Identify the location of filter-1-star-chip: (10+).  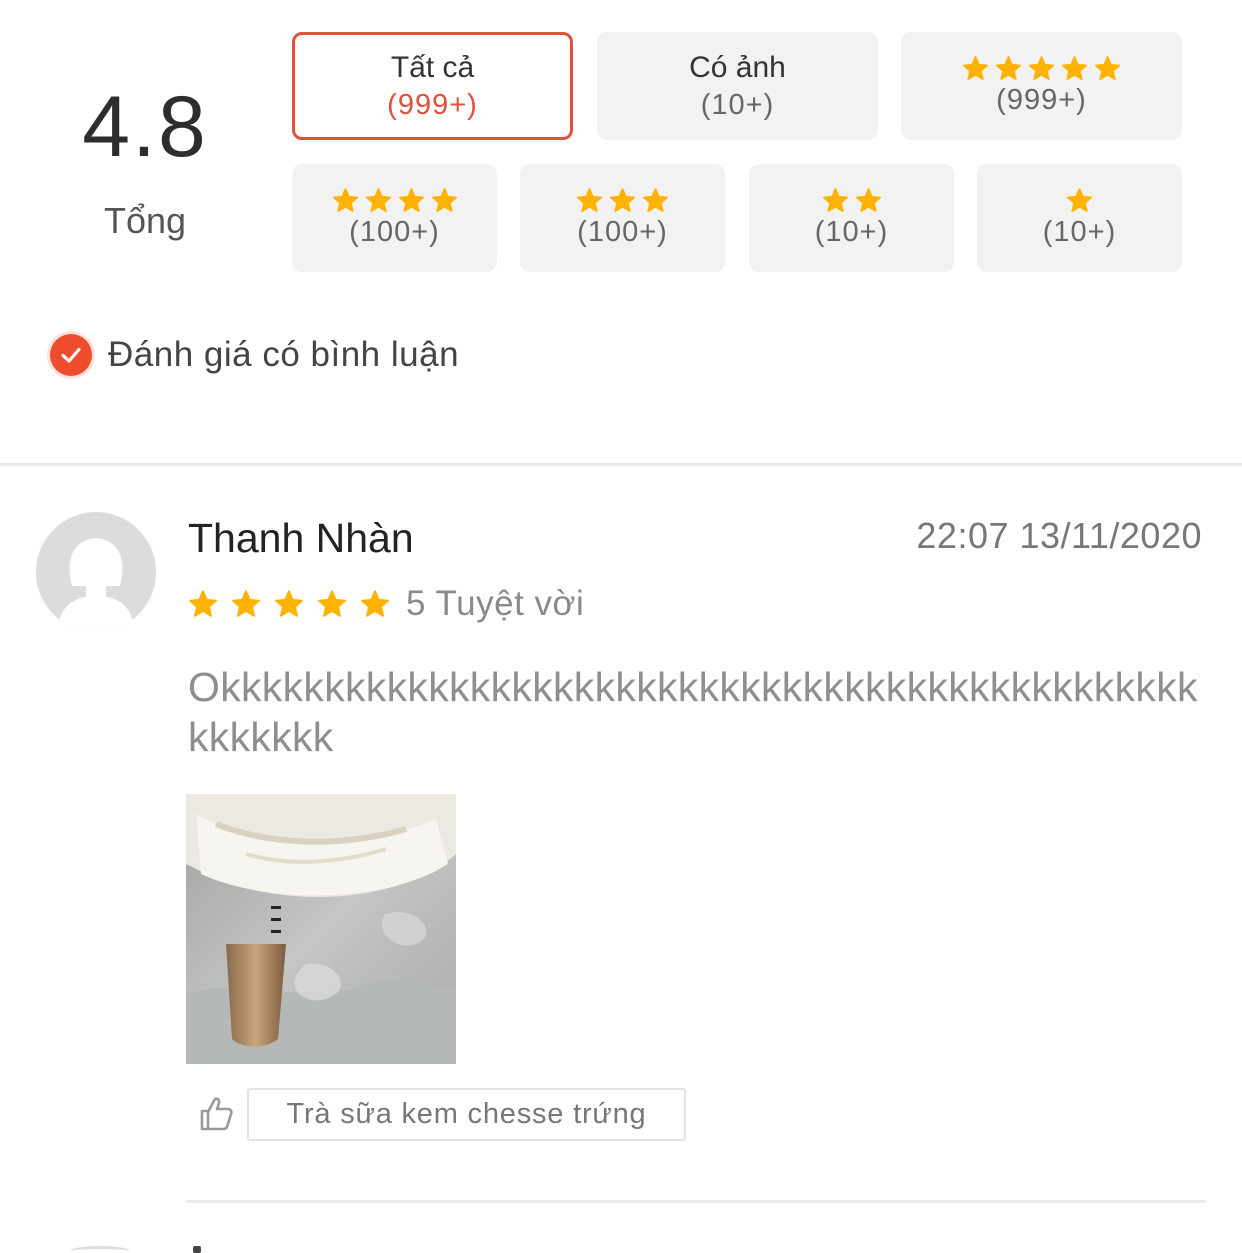
(1079, 218).